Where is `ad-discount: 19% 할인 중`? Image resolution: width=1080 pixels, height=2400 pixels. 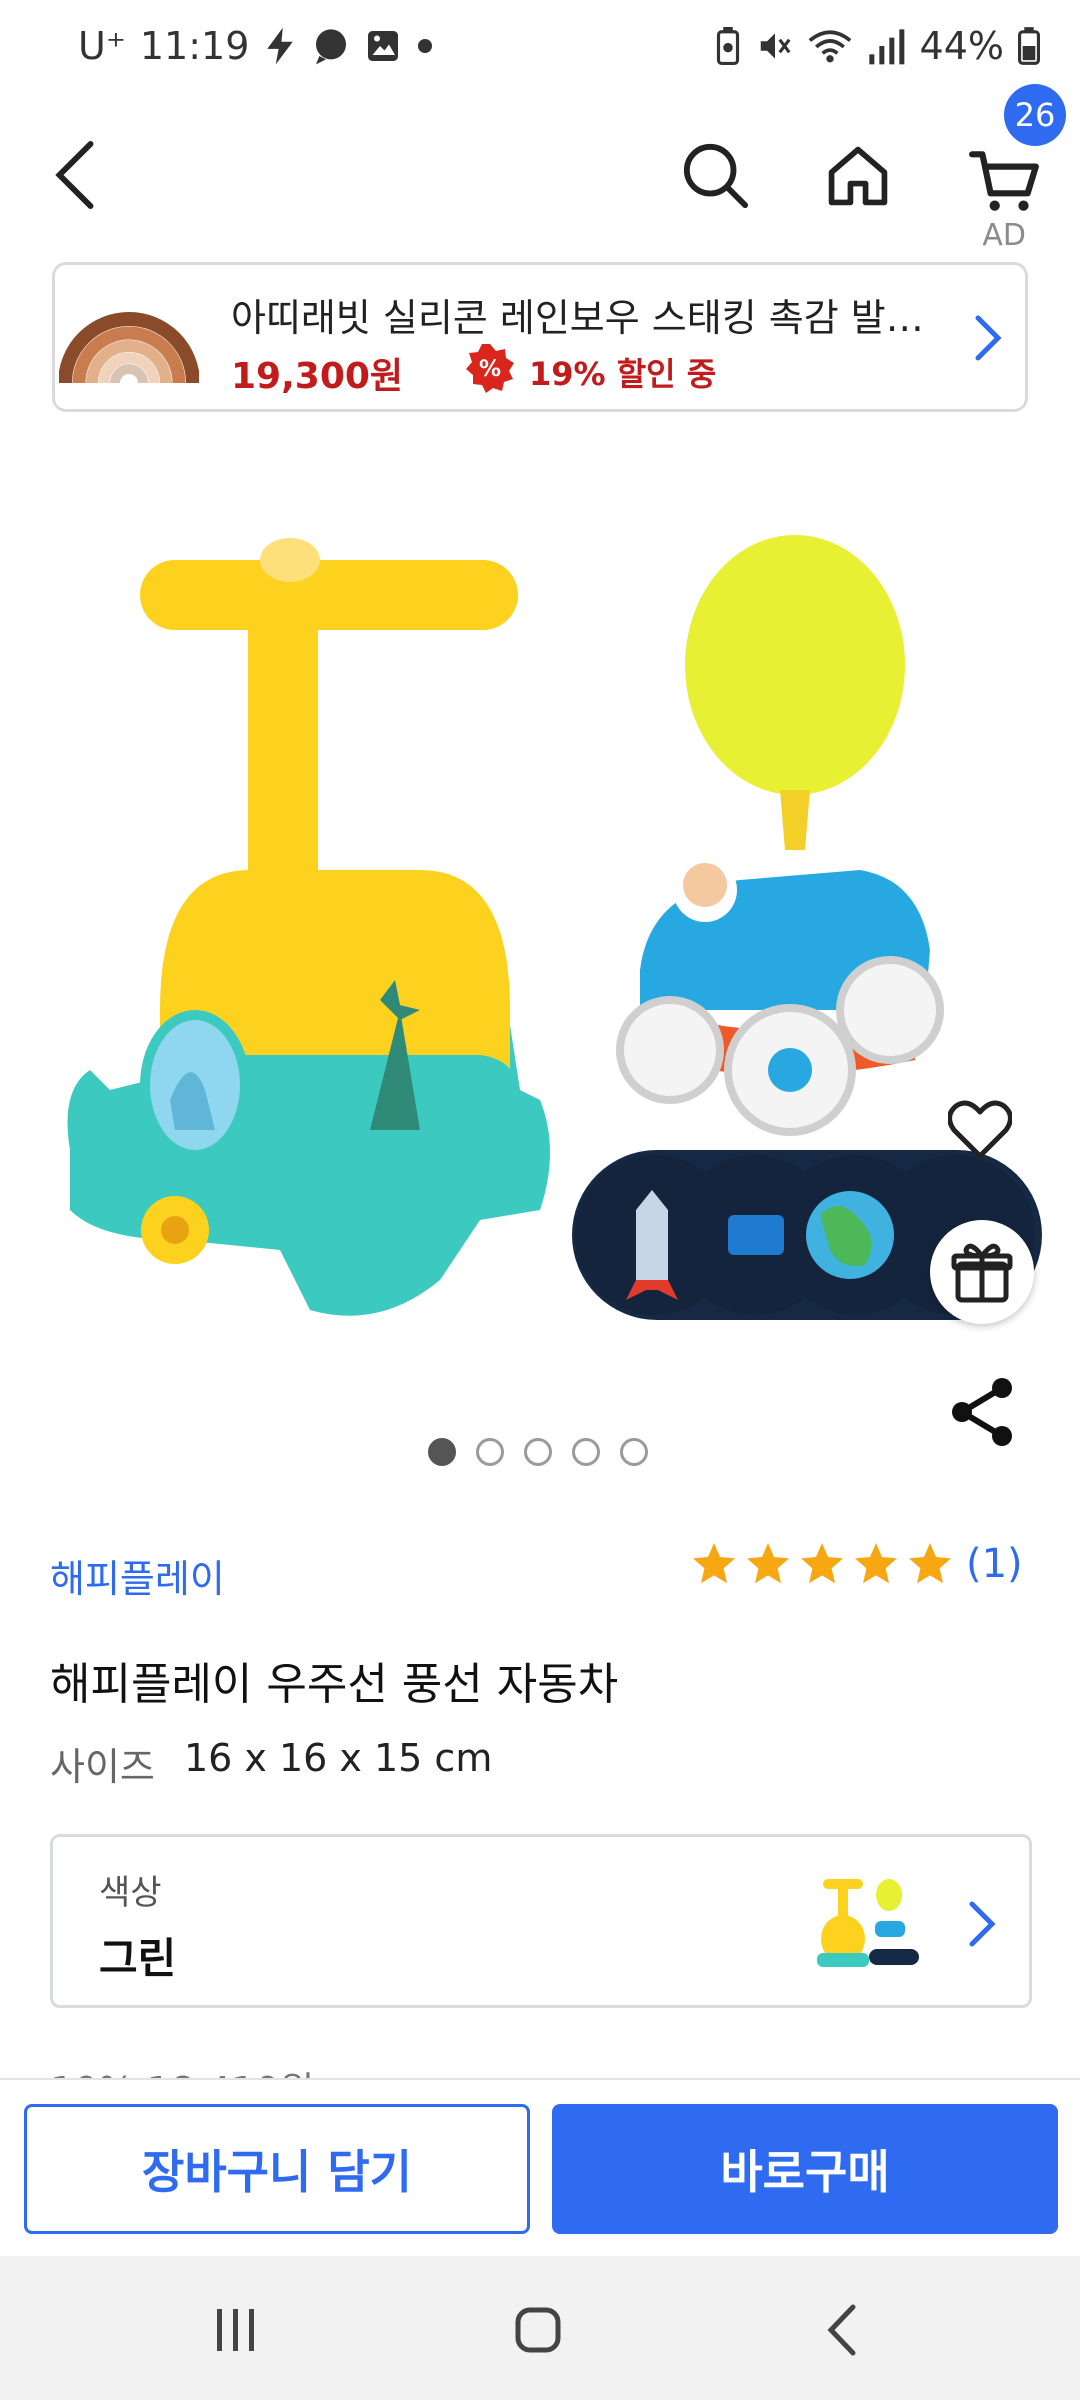 ad-discount: 19% 할인 중 is located at coordinates (623, 374).